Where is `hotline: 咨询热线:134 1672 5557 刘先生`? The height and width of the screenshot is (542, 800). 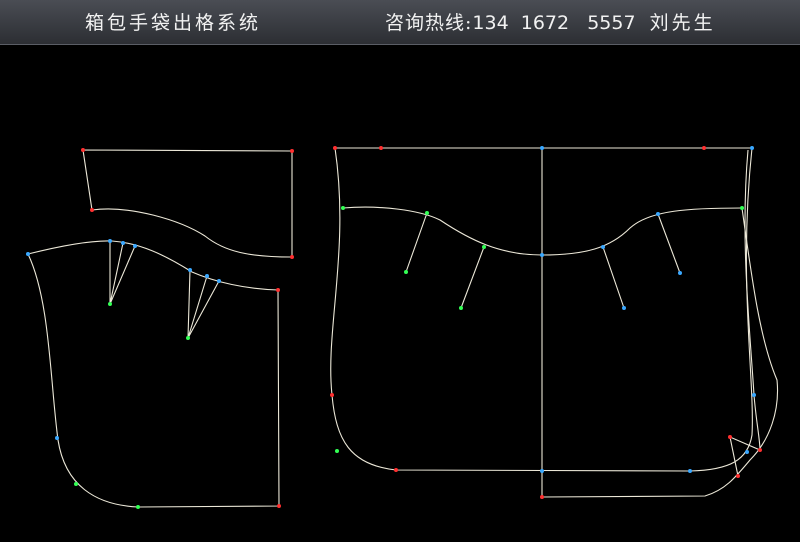 hotline: 咨询热线:134 1672 5557 刘先生 is located at coordinates (550, 21).